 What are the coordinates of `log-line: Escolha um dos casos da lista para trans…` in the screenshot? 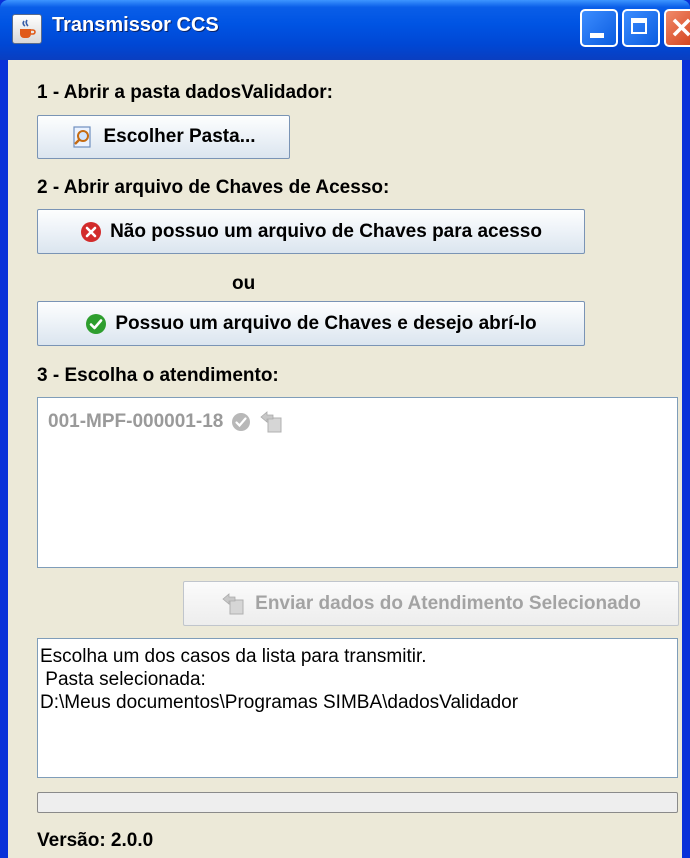 It's located at (233, 656).